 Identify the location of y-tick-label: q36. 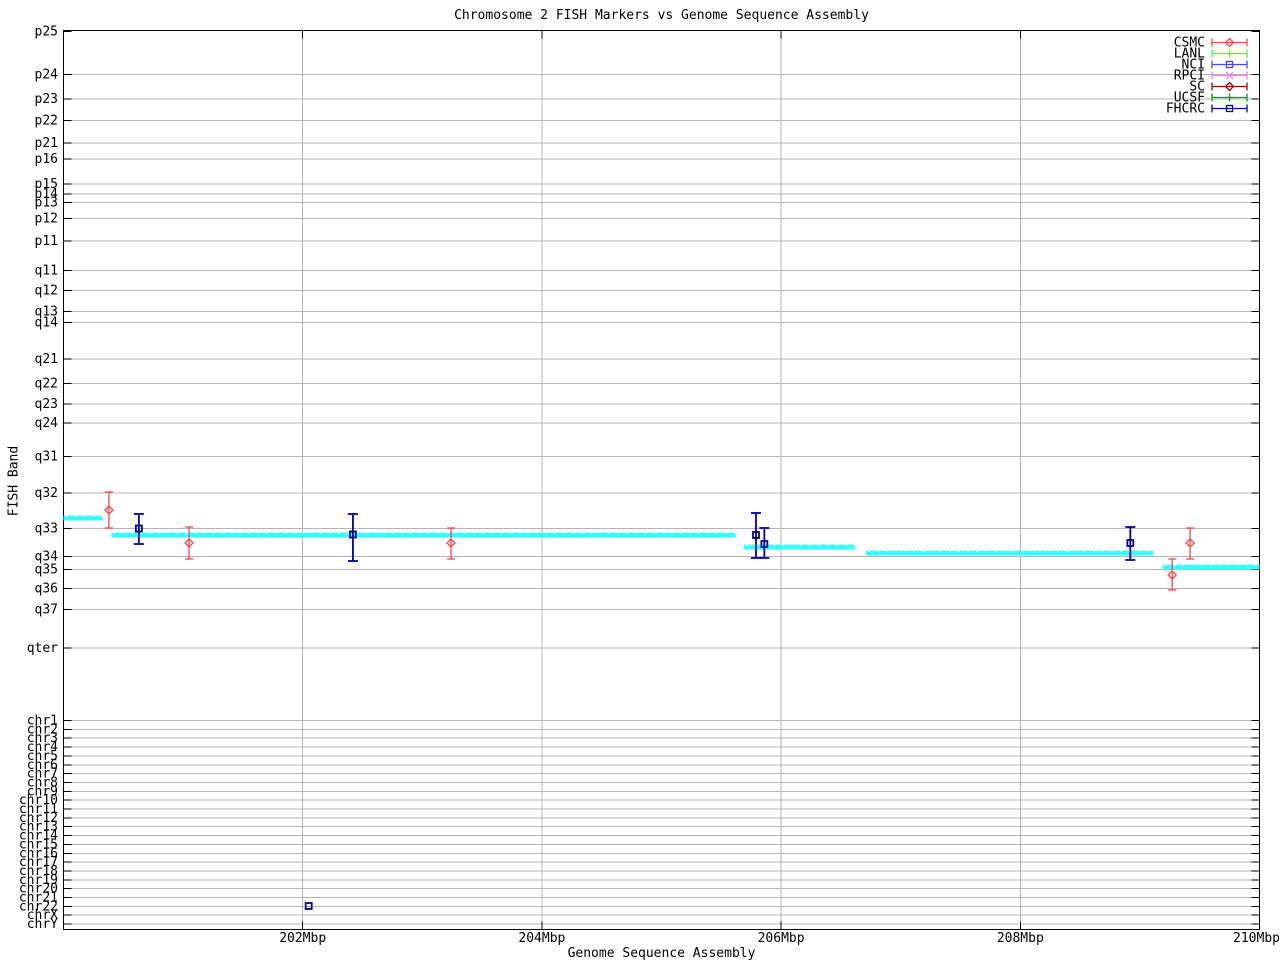
(46, 589).